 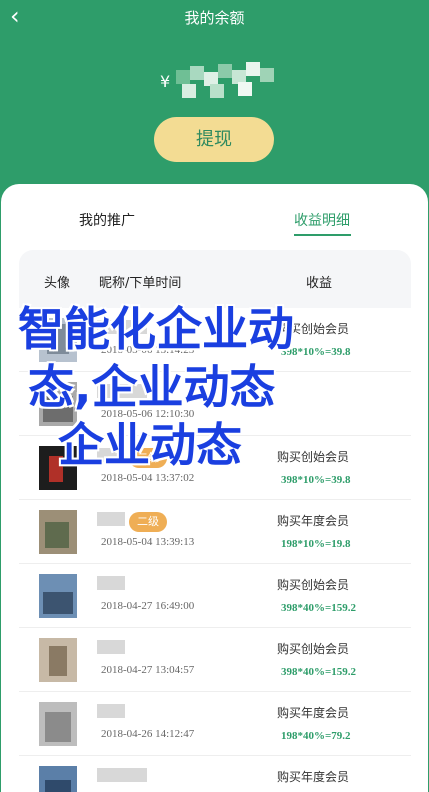 I want to click on active-tab-indicator, so click(x=322, y=235).